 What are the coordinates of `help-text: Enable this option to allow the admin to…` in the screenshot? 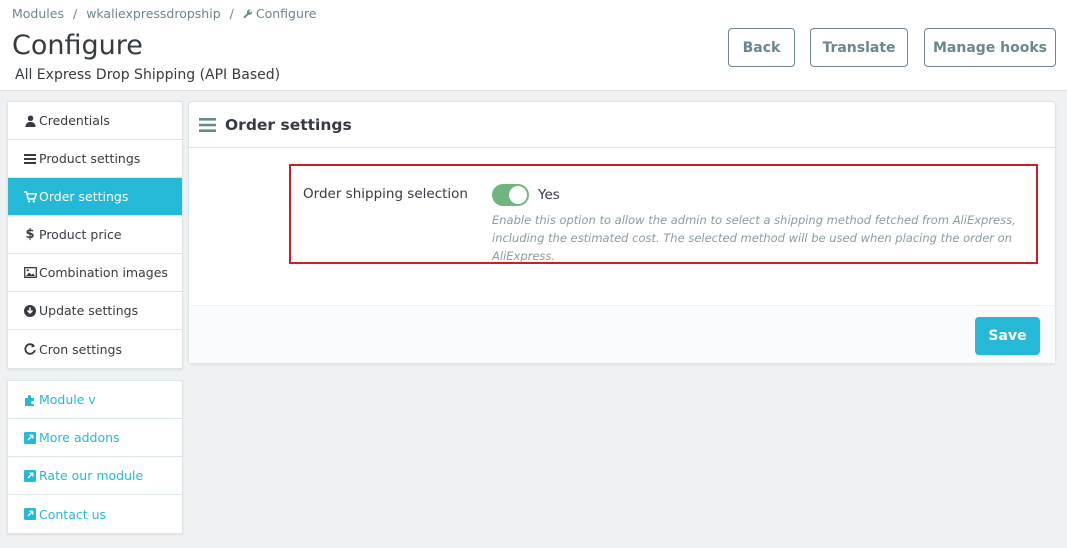 It's located at (754, 238).